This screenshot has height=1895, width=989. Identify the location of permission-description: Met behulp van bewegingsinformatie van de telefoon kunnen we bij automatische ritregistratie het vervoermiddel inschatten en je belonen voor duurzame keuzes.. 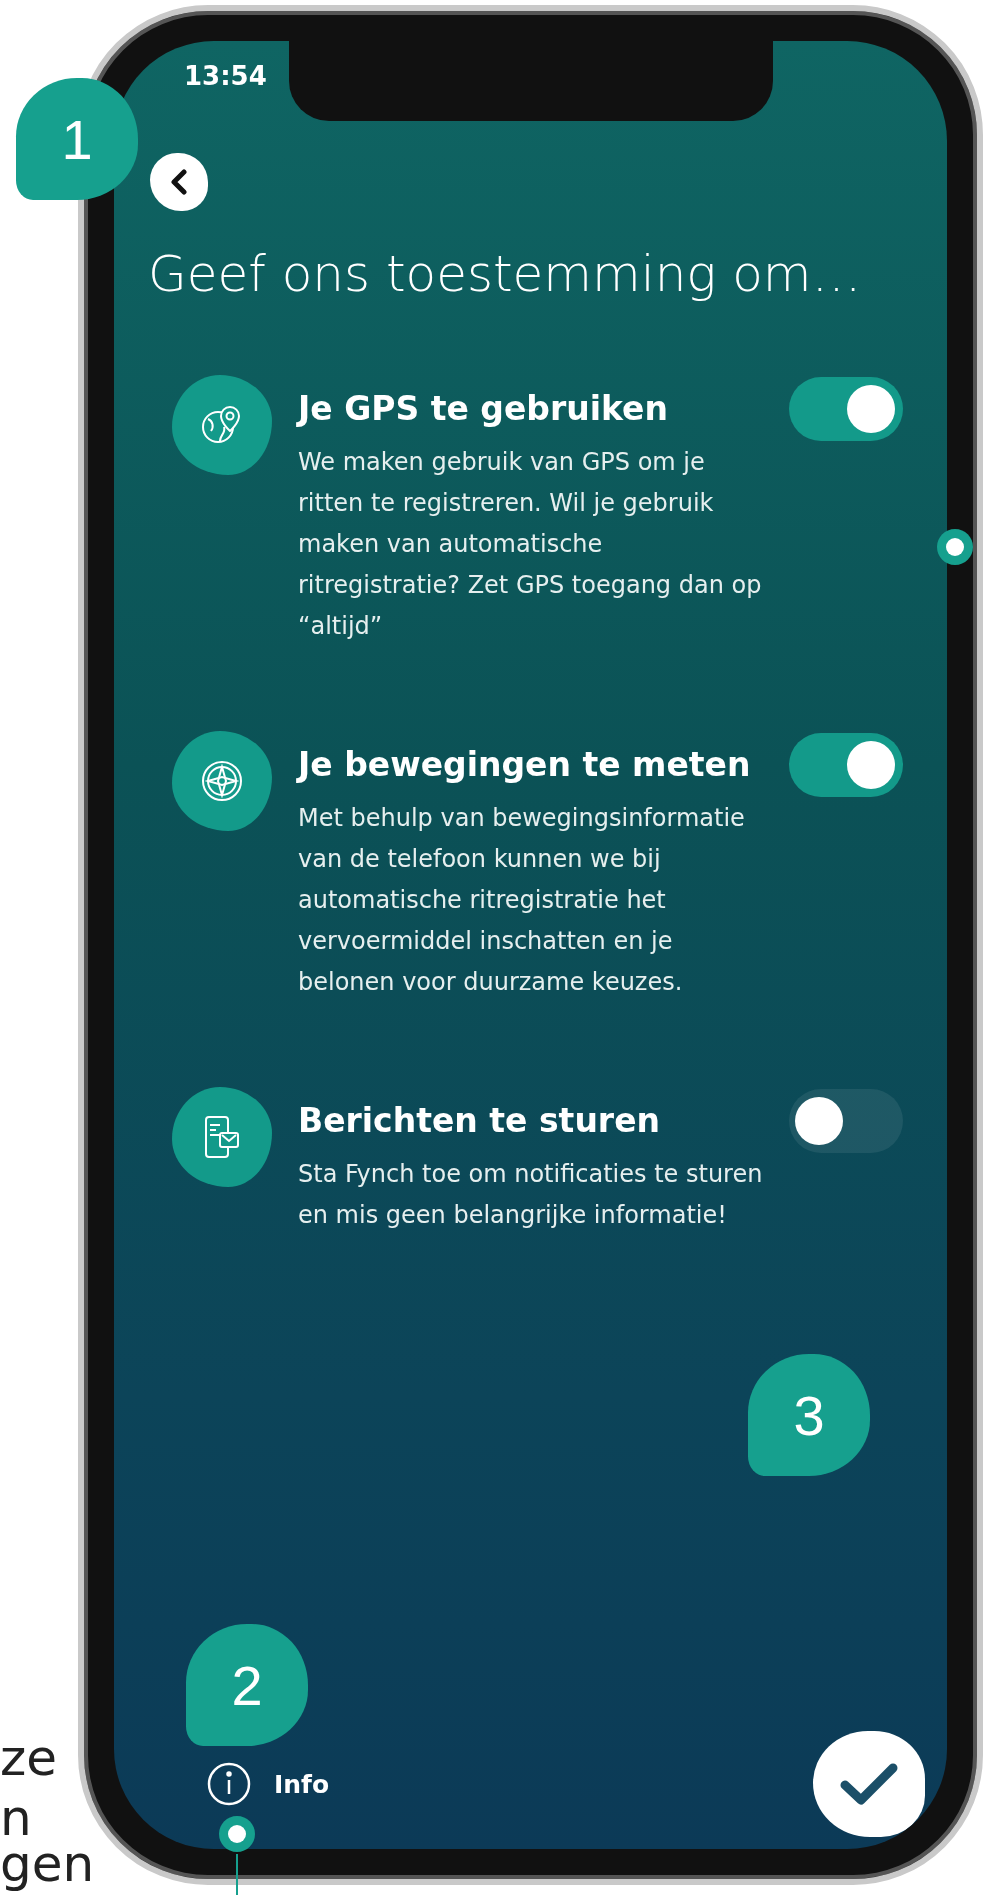
(522, 900).